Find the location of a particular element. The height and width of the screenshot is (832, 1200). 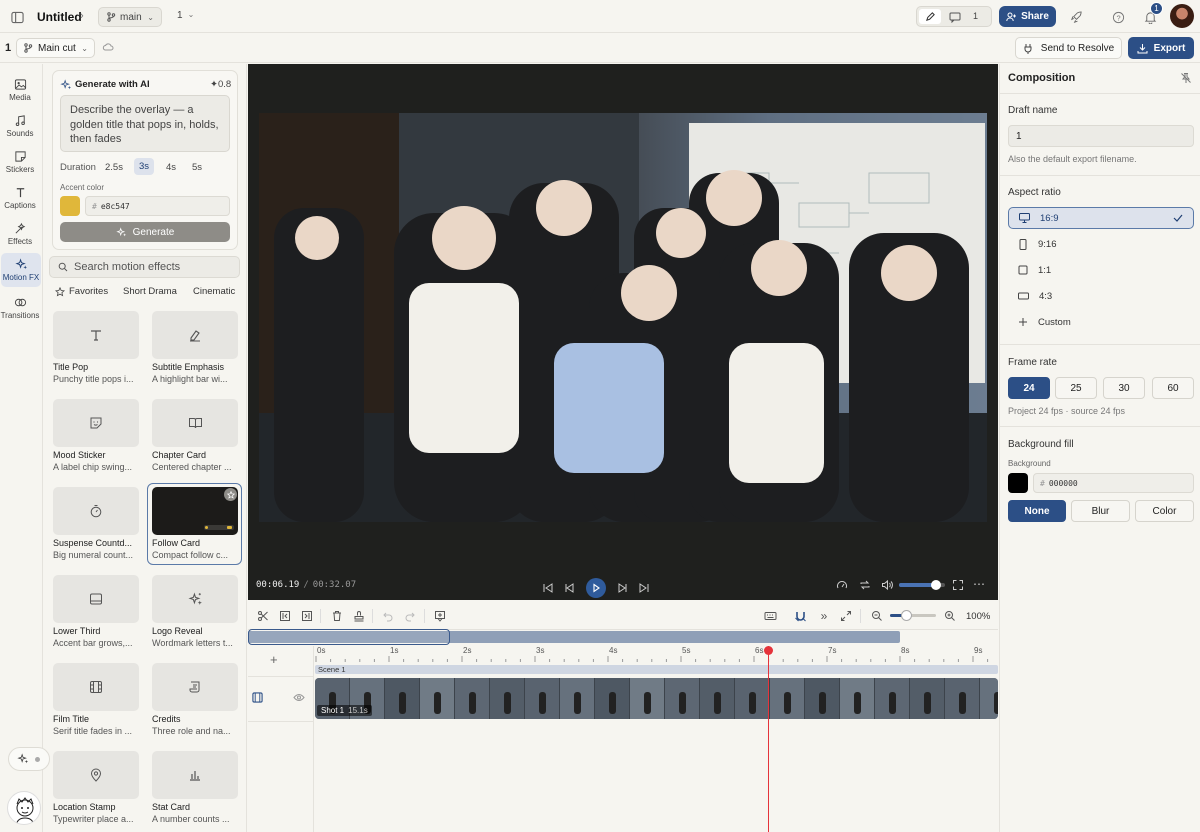

fps-option-24: 24 is located at coordinates (1029, 388).